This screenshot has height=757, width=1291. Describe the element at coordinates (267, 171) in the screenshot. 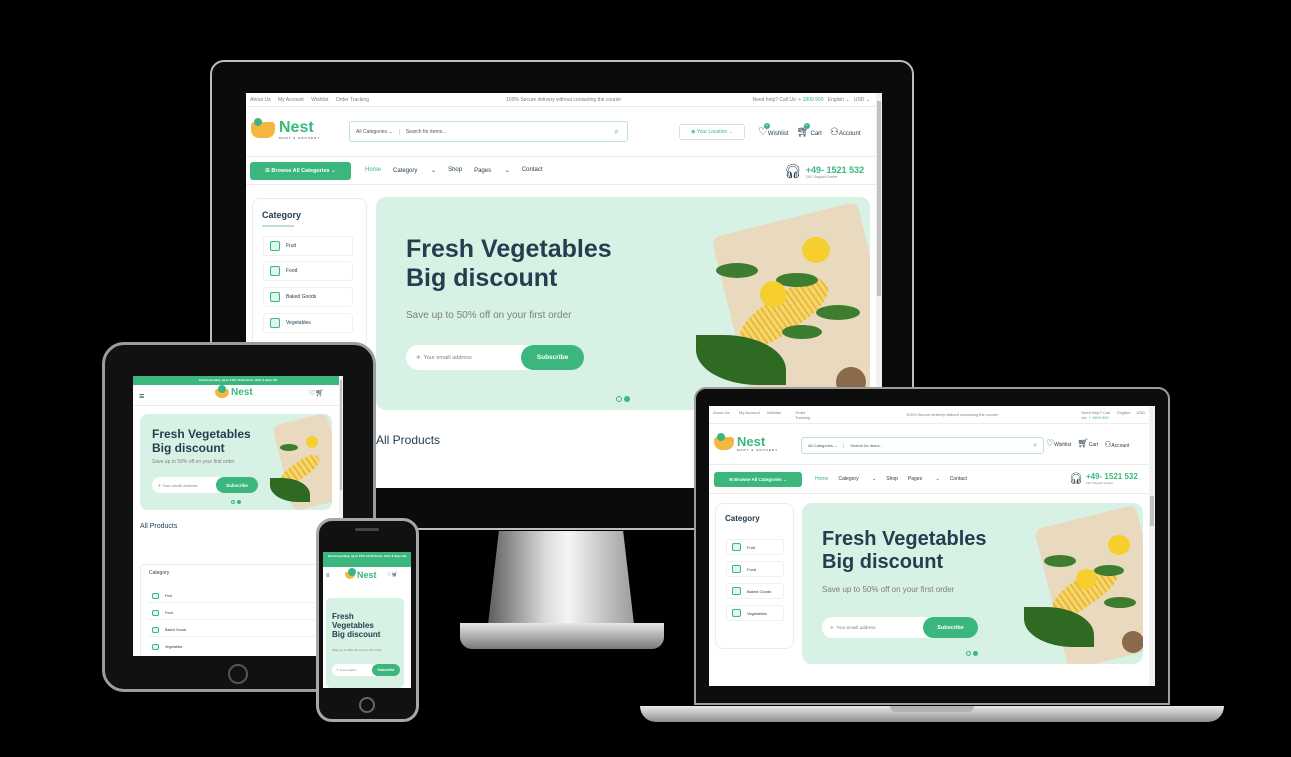

I see `grid-icon: ⊞` at that location.